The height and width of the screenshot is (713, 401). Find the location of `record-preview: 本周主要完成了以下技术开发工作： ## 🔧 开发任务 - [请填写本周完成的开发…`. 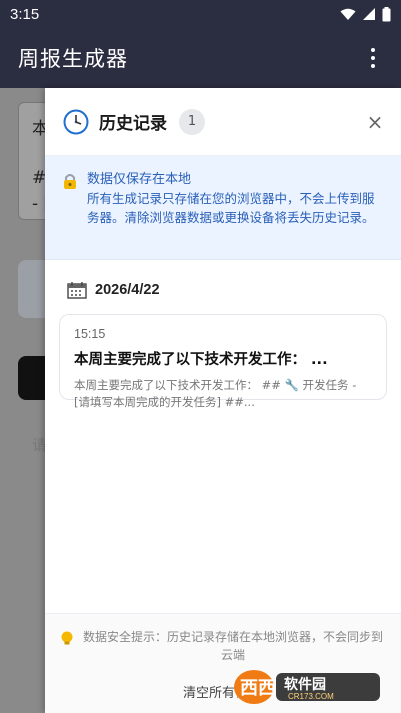

record-preview: 本周主要完成了以下技术开发工作： ## 🔧 开发任务 - [请填写本周完成的开发… is located at coordinates (215, 393).